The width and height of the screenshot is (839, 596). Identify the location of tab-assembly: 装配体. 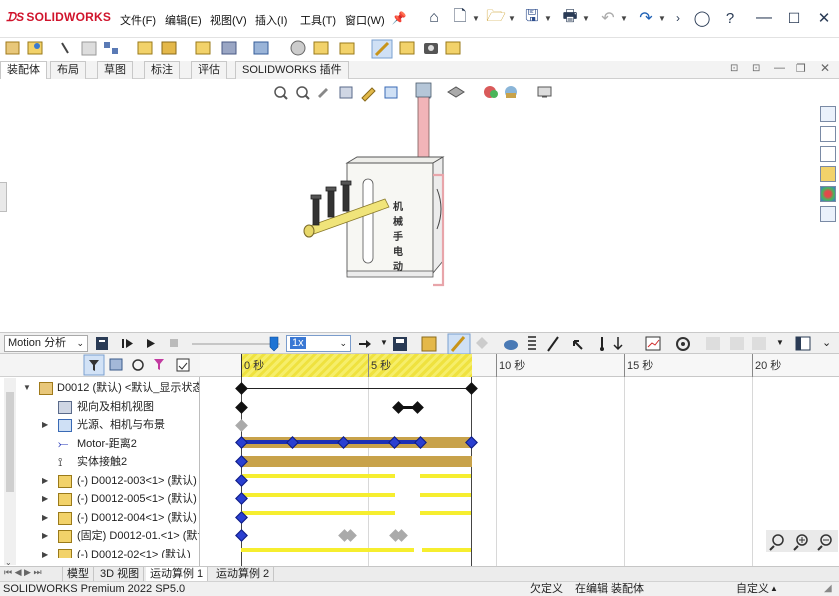
(23, 70).